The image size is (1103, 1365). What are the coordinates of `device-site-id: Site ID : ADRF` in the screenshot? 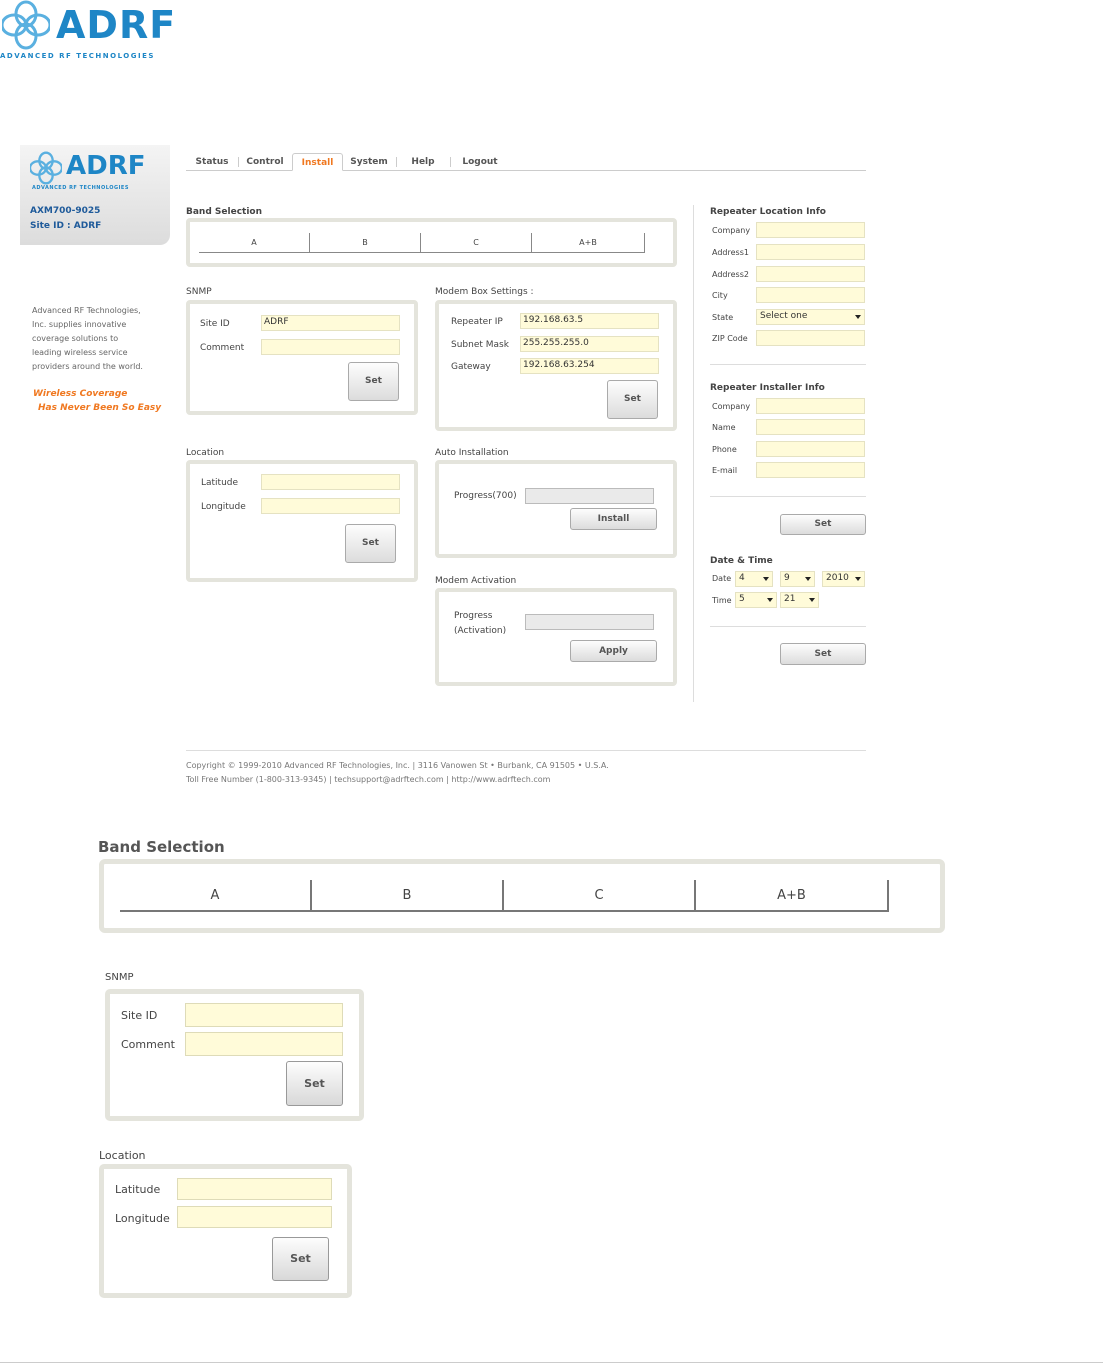 It's located at (66, 226).